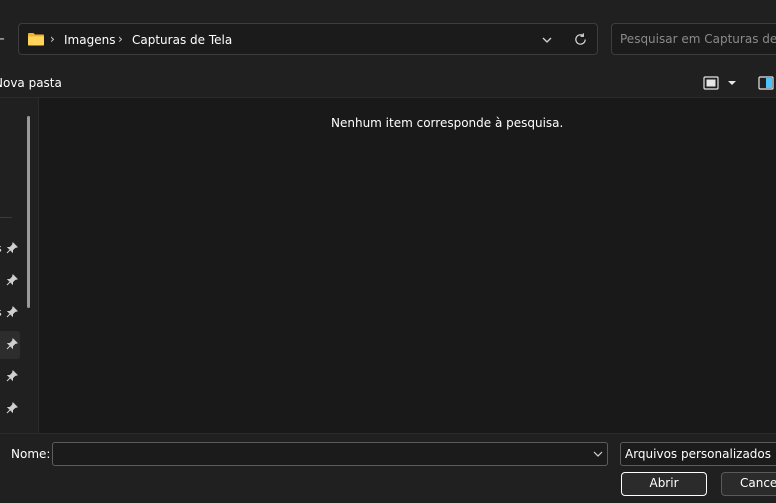 The image size is (776, 503). What do you see at coordinates (711, 83) in the screenshot?
I see `view-icon` at bounding box center [711, 83].